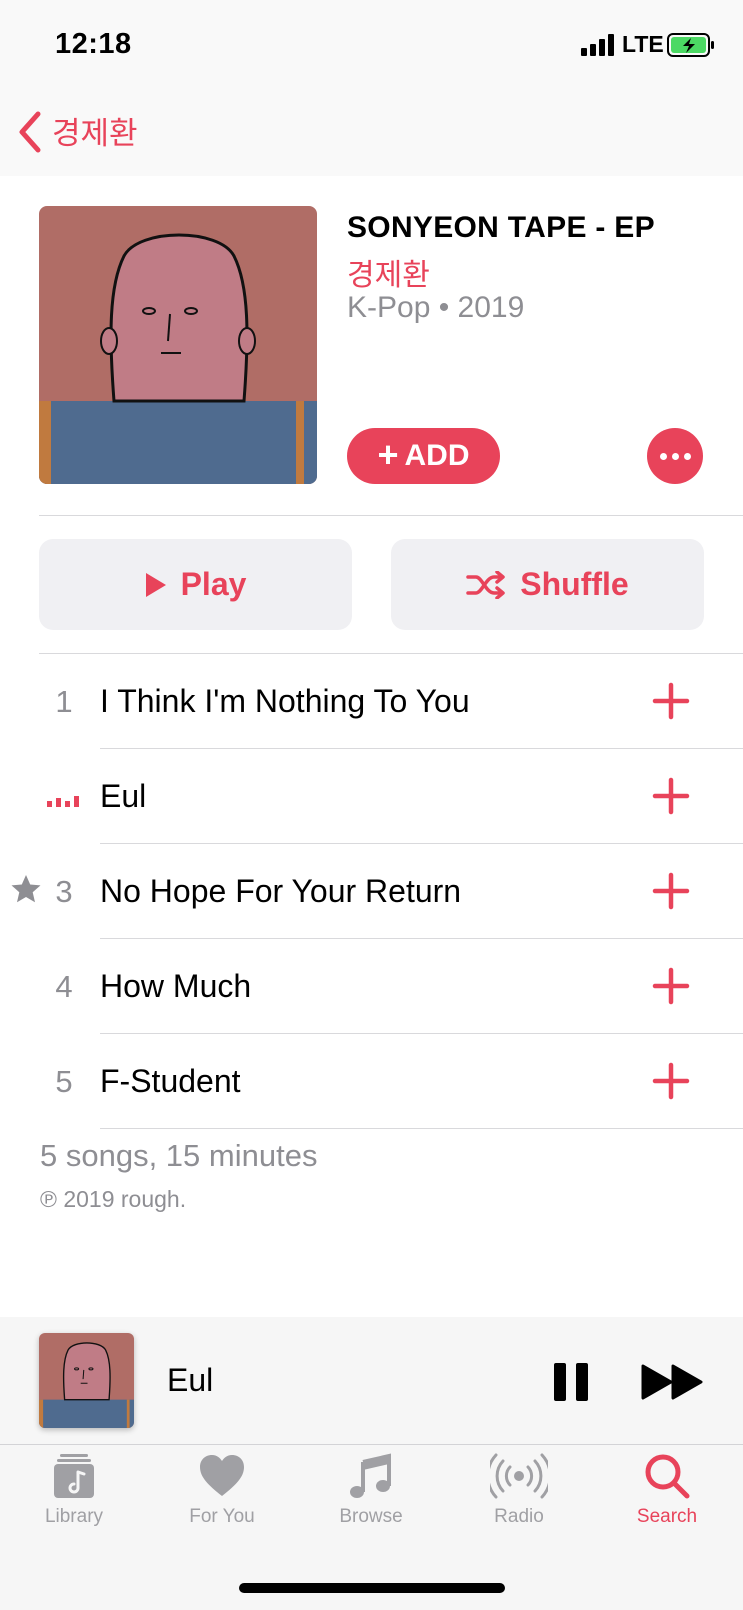 This screenshot has height=1610, width=743. I want to click on tab-browse: Browse, so click(371, 1490).